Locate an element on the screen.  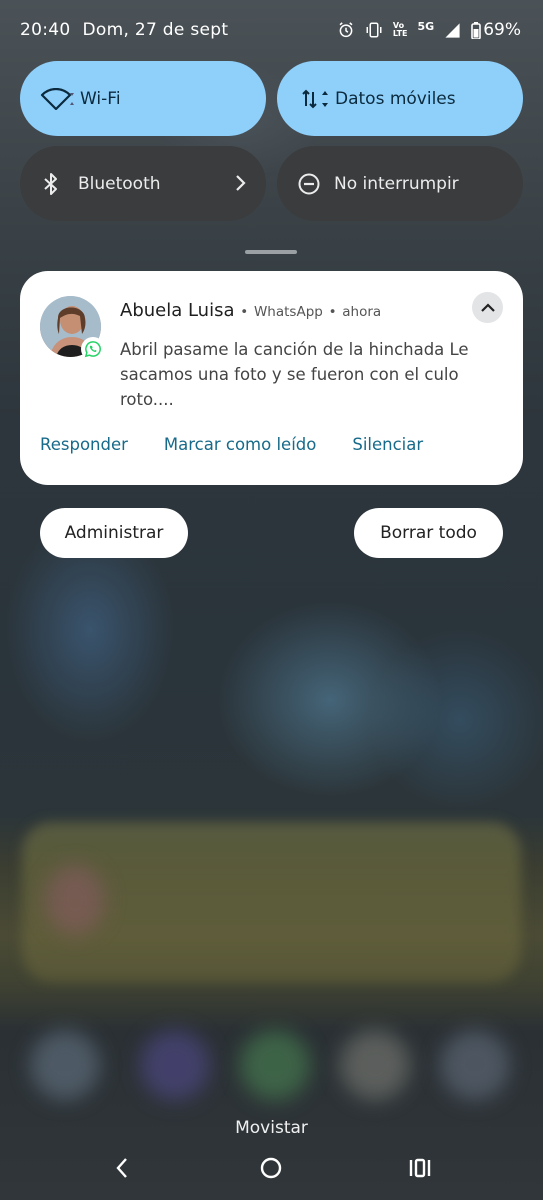
battery-icon: 69% is located at coordinates (496, 30).